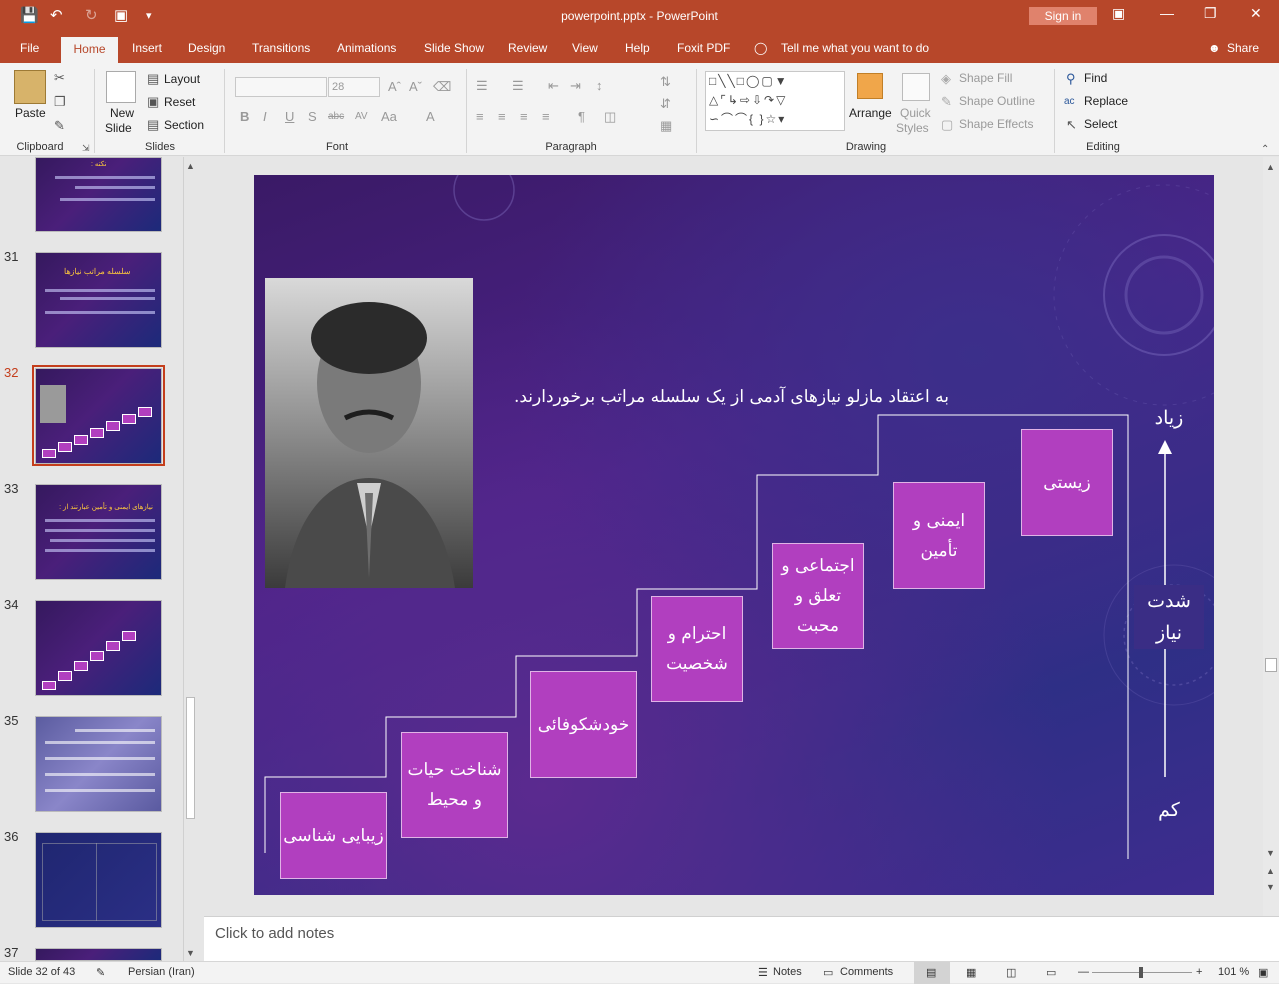 This screenshot has width=1279, height=984. Describe the element at coordinates (179, 102) in the screenshot. I see `reset-button: Reset` at that location.